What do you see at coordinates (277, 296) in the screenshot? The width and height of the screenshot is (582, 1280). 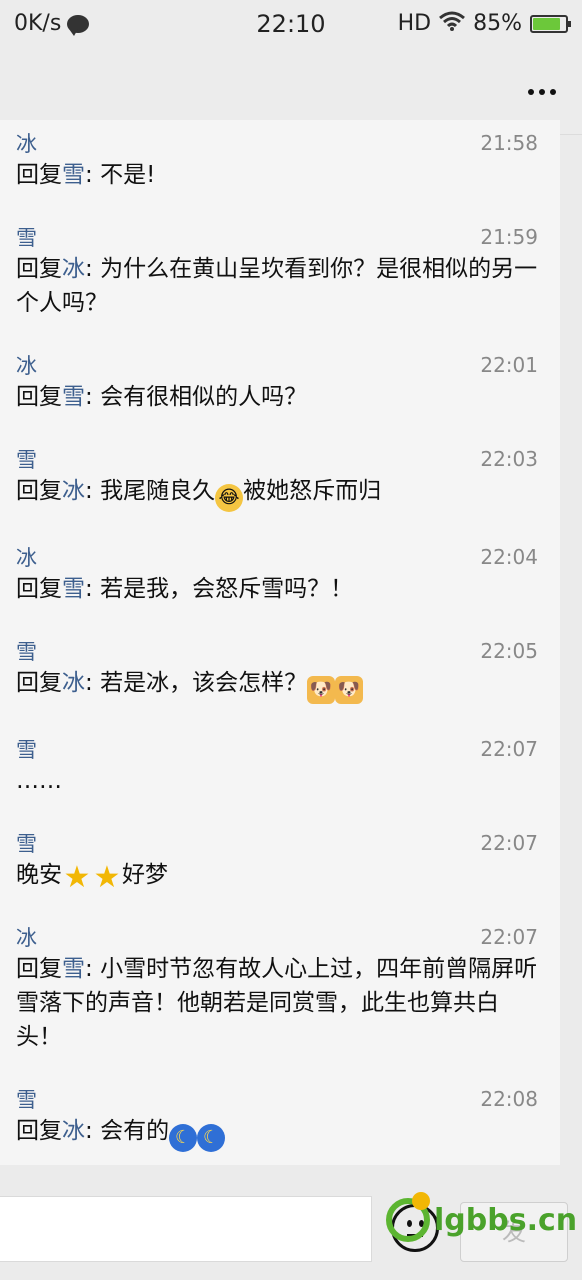 I see `comment-content: 回复冰: 为什么在黄山呈坎看到你？是很相似的另一个人吗？` at bounding box center [277, 296].